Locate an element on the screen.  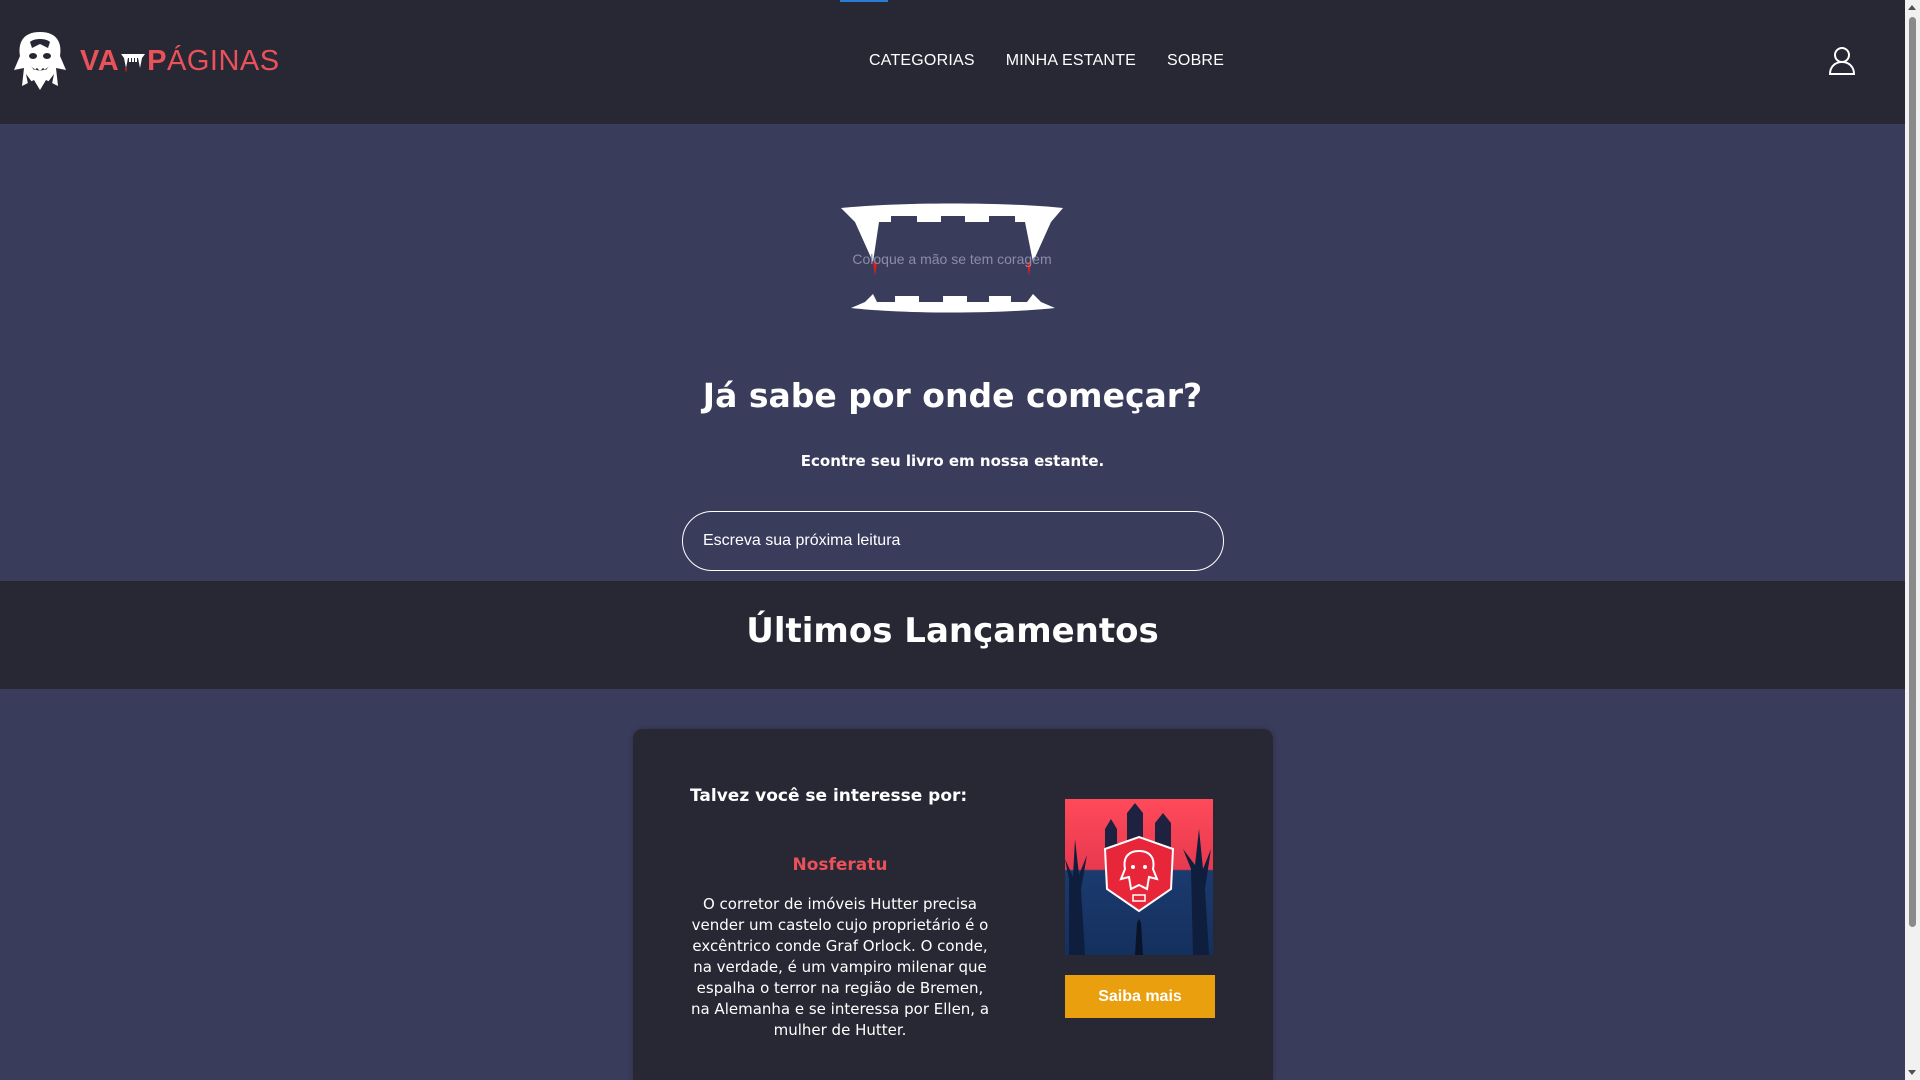
releases-section: Últimos Lançamentos is located at coordinates (952, 635).